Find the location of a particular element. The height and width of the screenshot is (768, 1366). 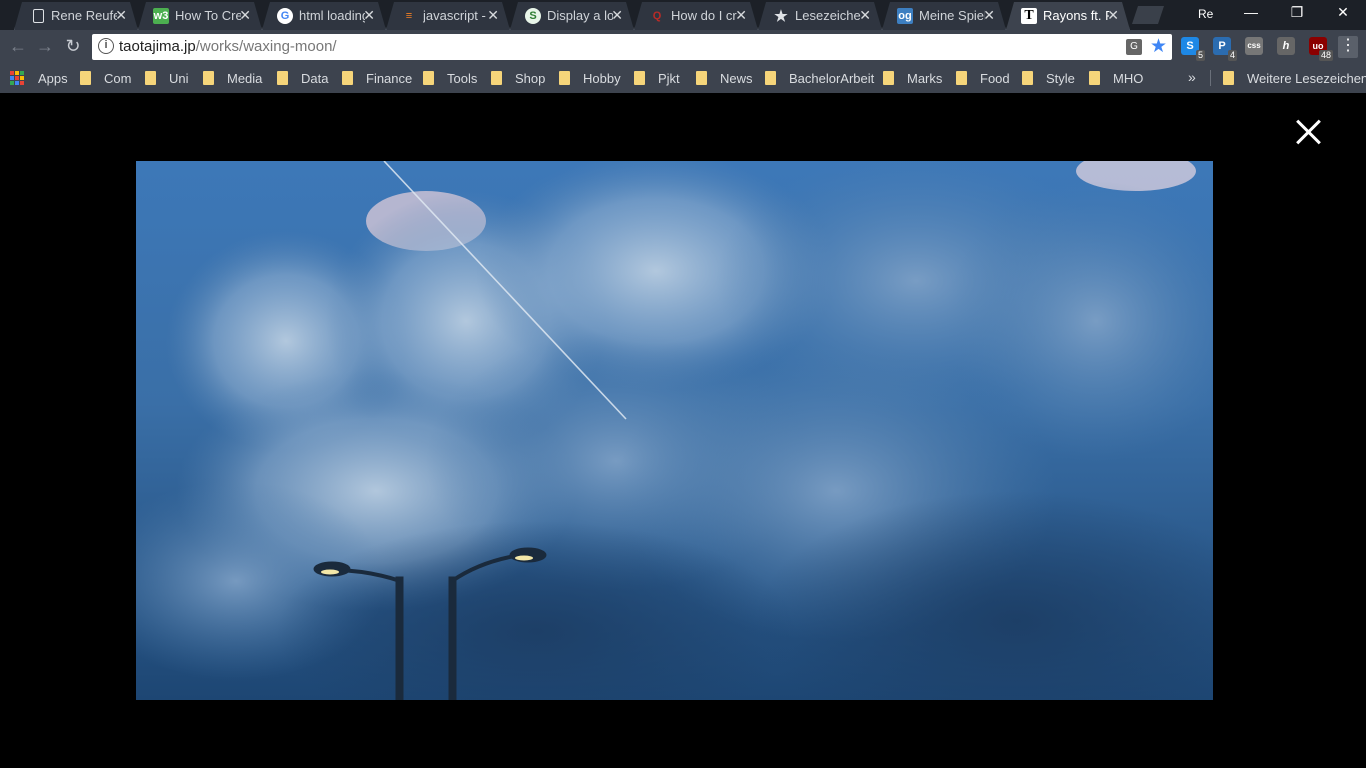

bookmark-folder-com: Com is located at coordinates (117, 78).